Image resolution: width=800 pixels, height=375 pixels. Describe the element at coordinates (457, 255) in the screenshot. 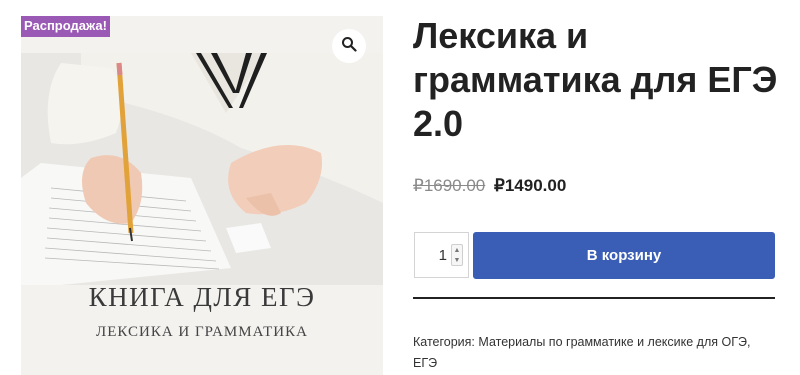

I see `quantity-spinner: ▲ ▼` at that location.